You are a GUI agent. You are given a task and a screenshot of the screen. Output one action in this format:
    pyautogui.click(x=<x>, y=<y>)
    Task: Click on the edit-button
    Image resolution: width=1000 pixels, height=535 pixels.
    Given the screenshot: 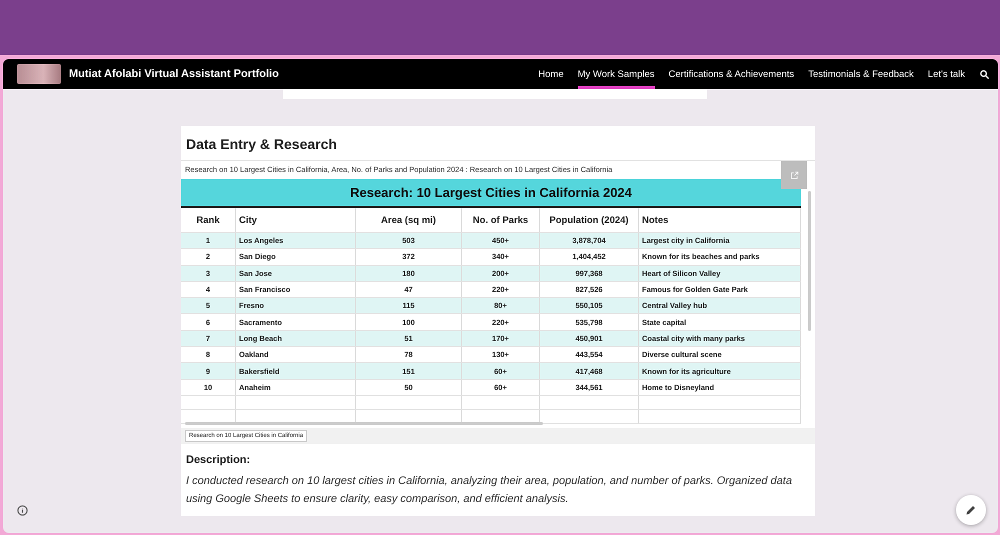 What is the action you would take?
    pyautogui.click(x=971, y=510)
    